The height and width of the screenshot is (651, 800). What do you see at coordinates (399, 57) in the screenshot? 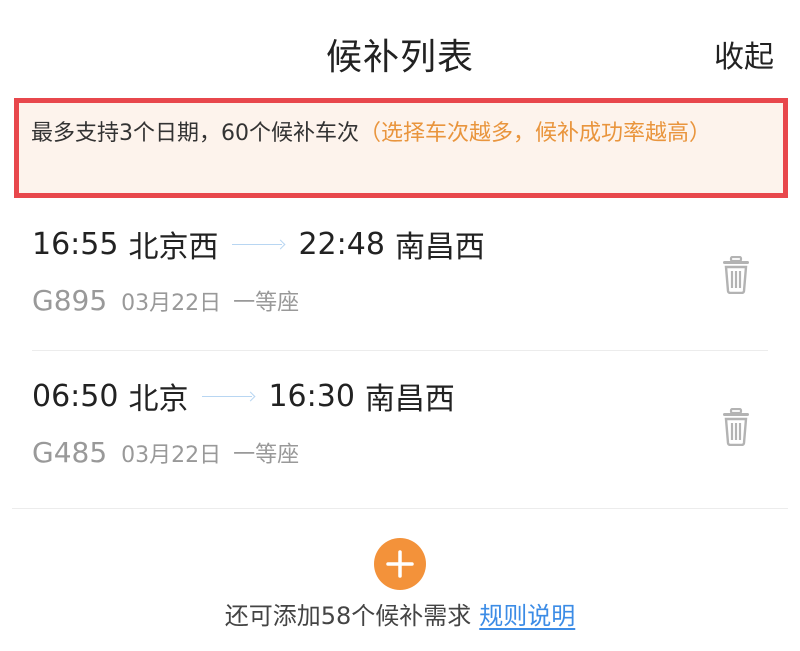
I see `page-title: 候补列表` at bounding box center [399, 57].